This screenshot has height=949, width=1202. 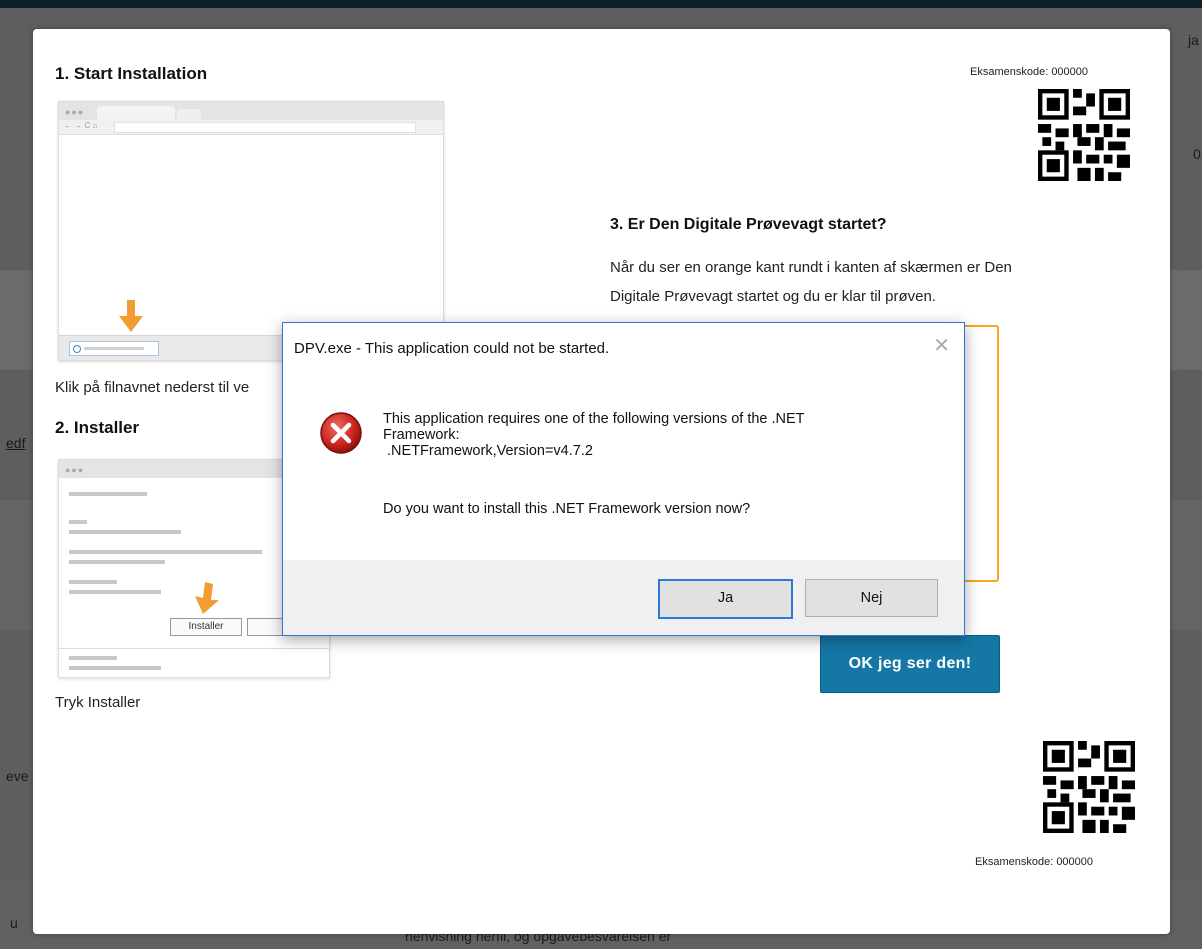 I want to click on step2-title: 2. Installer, so click(x=97, y=427).